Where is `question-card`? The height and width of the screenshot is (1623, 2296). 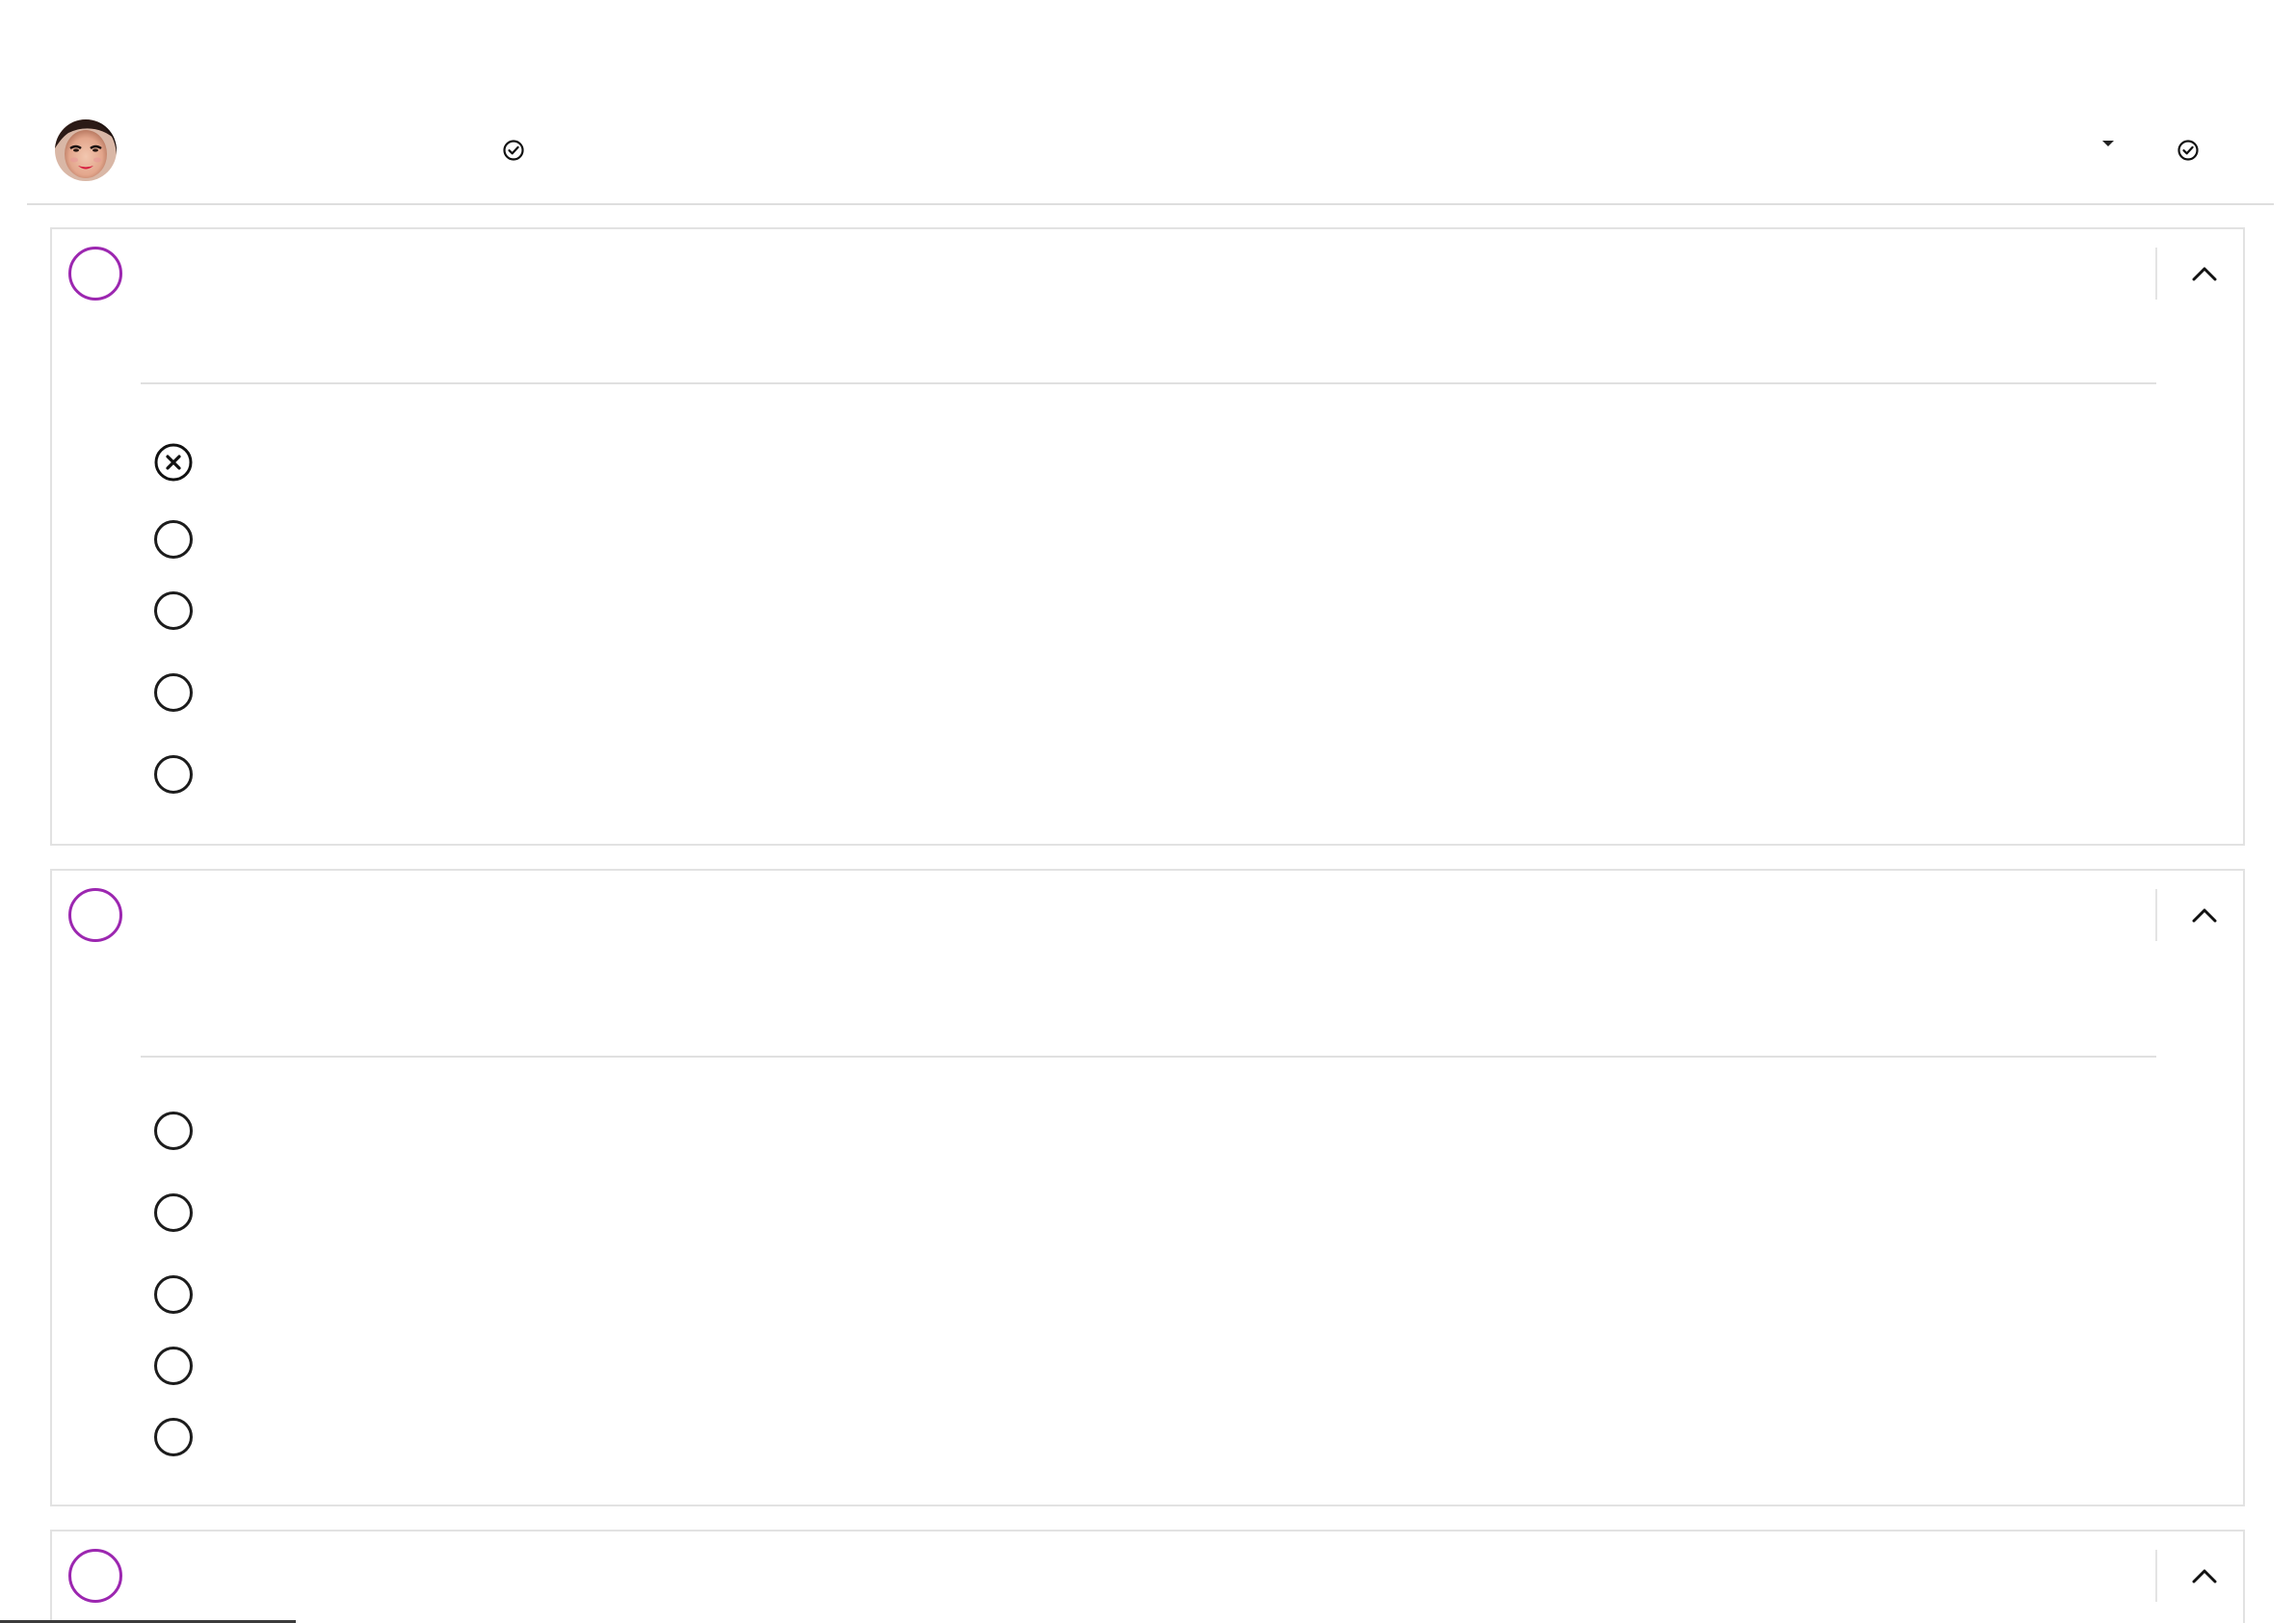
question-card is located at coordinates (1147, 1576).